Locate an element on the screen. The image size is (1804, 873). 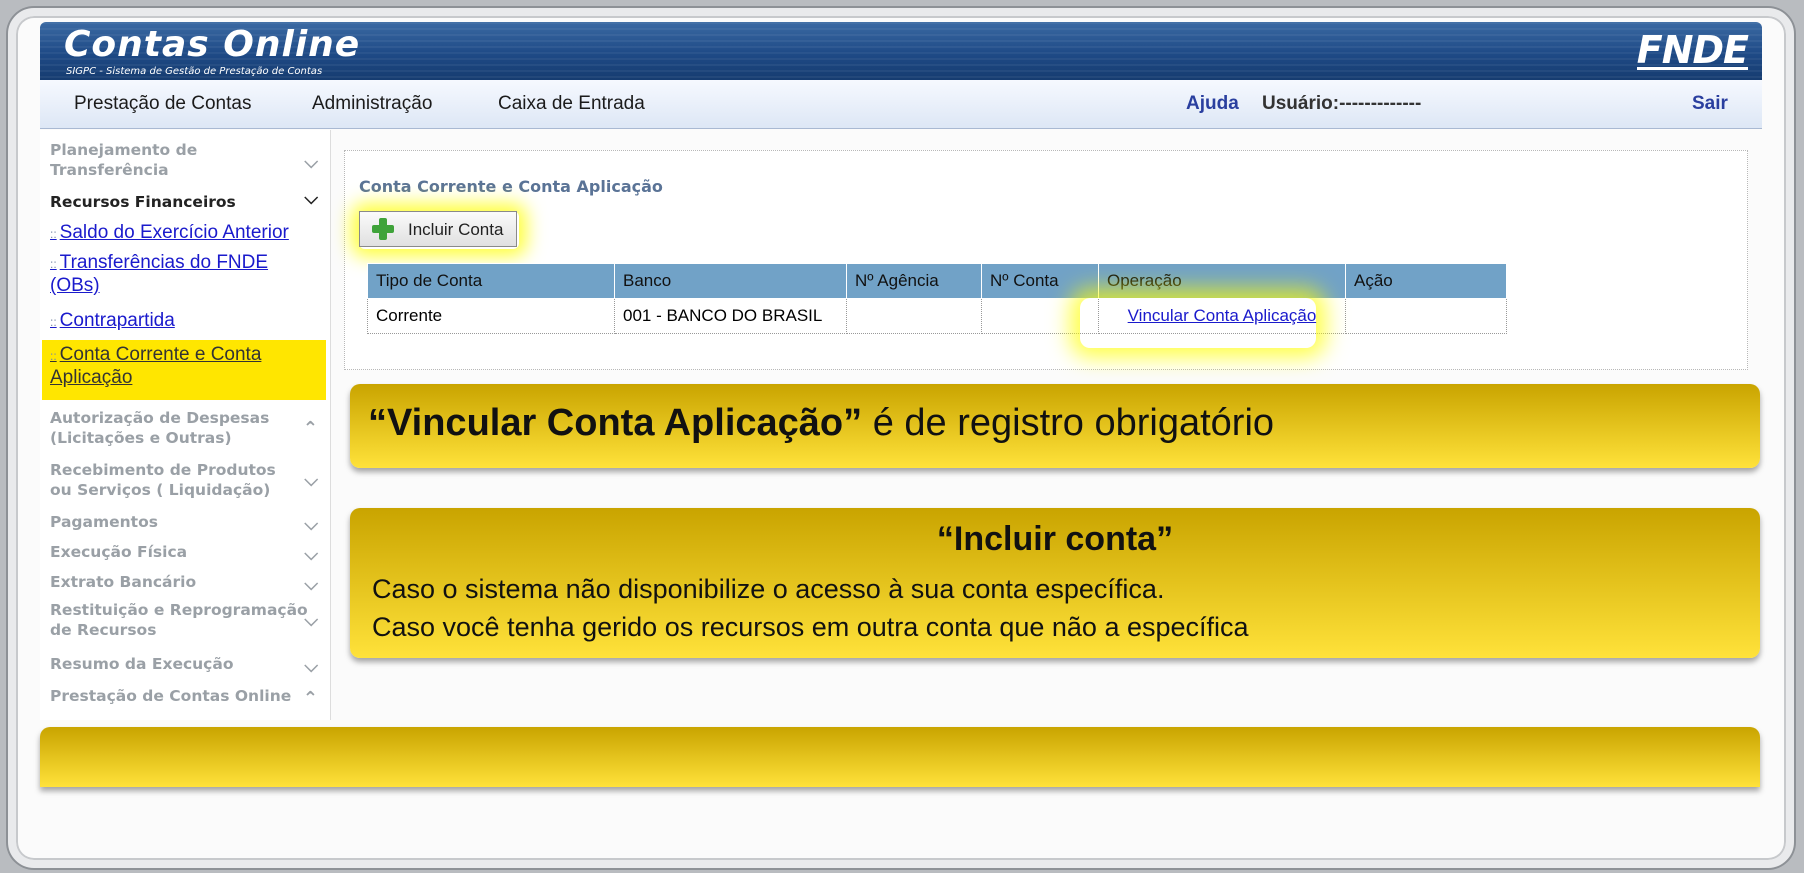
col-acao: Ação is located at coordinates (1426, 281).